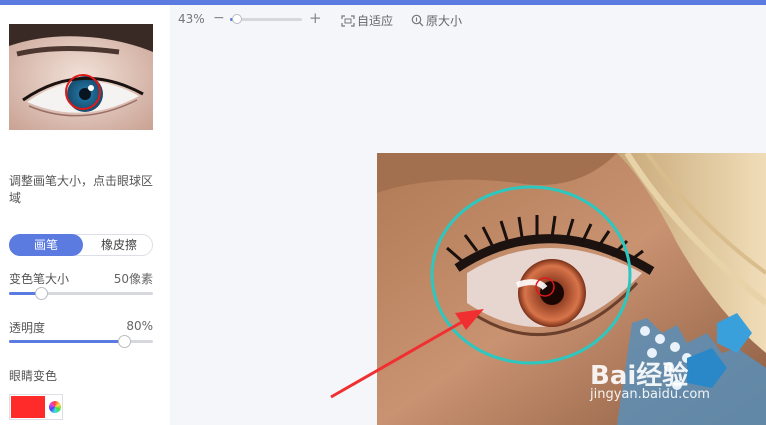  What do you see at coordinates (237, 19) in the screenshot?
I see `zoom-handle` at bounding box center [237, 19].